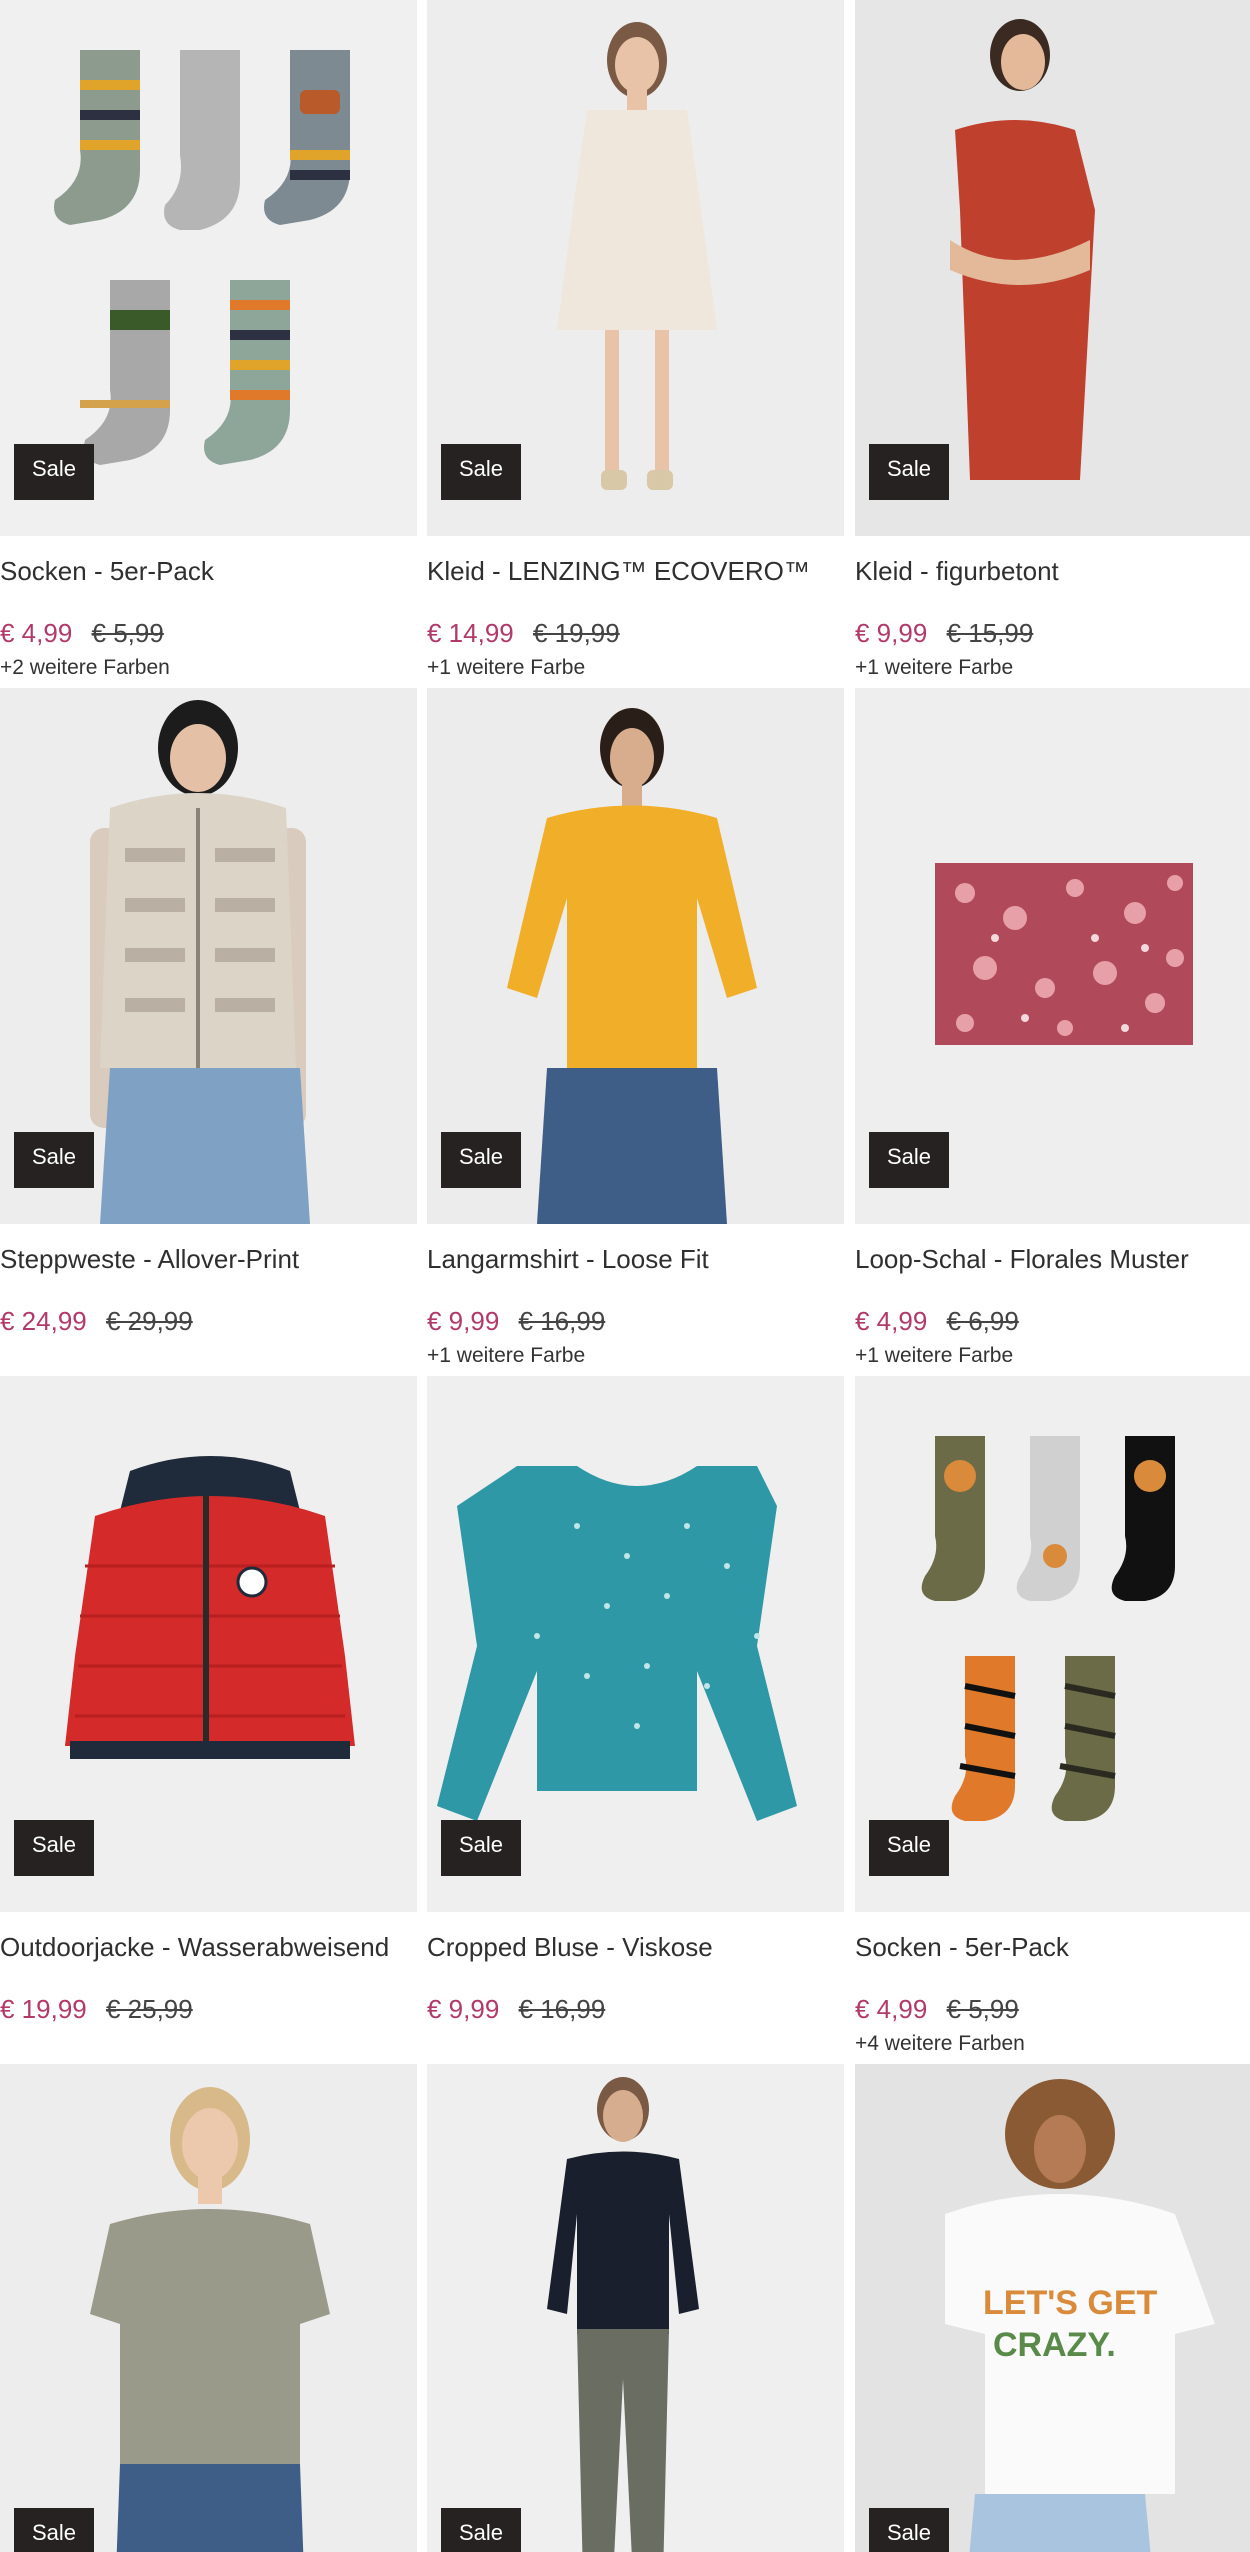  Describe the element at coordinates (990, 633) in the screenshot. I see `original-price: € 15,99` at that location.